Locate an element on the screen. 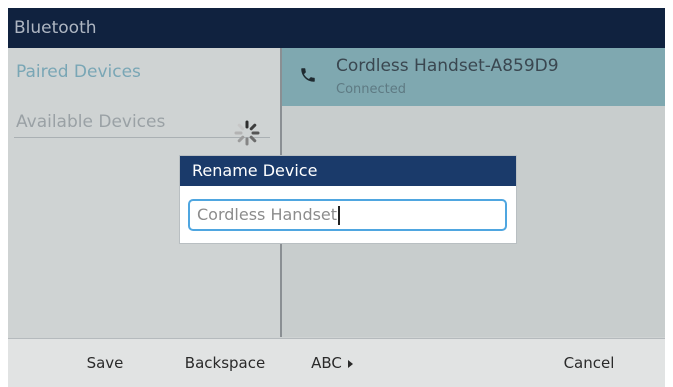  abc-softkey-label: ABC is located at coordinates (326, 363).